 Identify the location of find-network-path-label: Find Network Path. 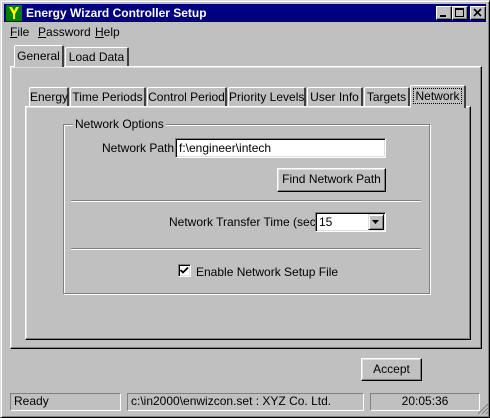
(331, 179).